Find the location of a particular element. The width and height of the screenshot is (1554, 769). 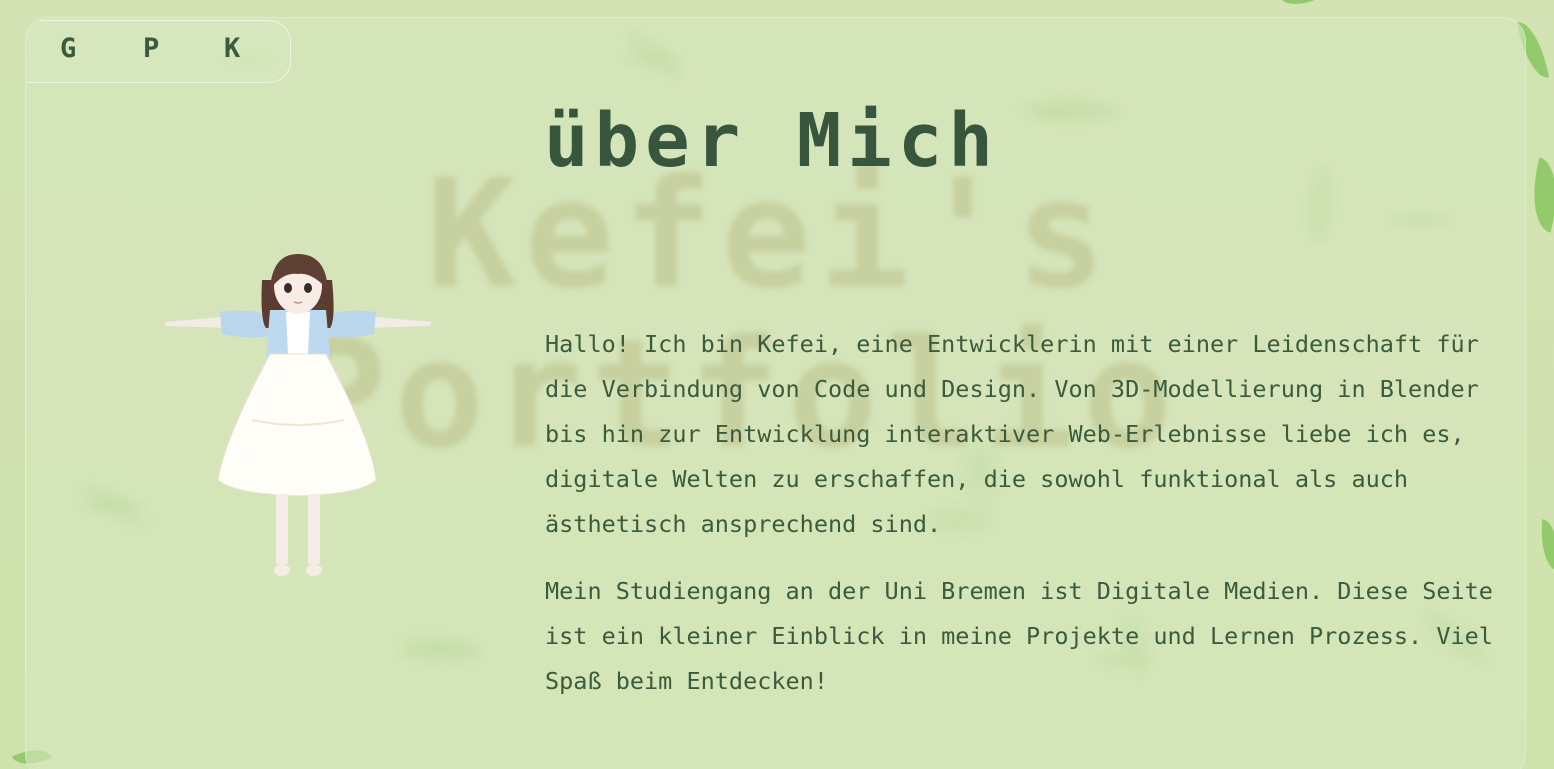

nav-link-k: K is located at coordinates (232, 48).